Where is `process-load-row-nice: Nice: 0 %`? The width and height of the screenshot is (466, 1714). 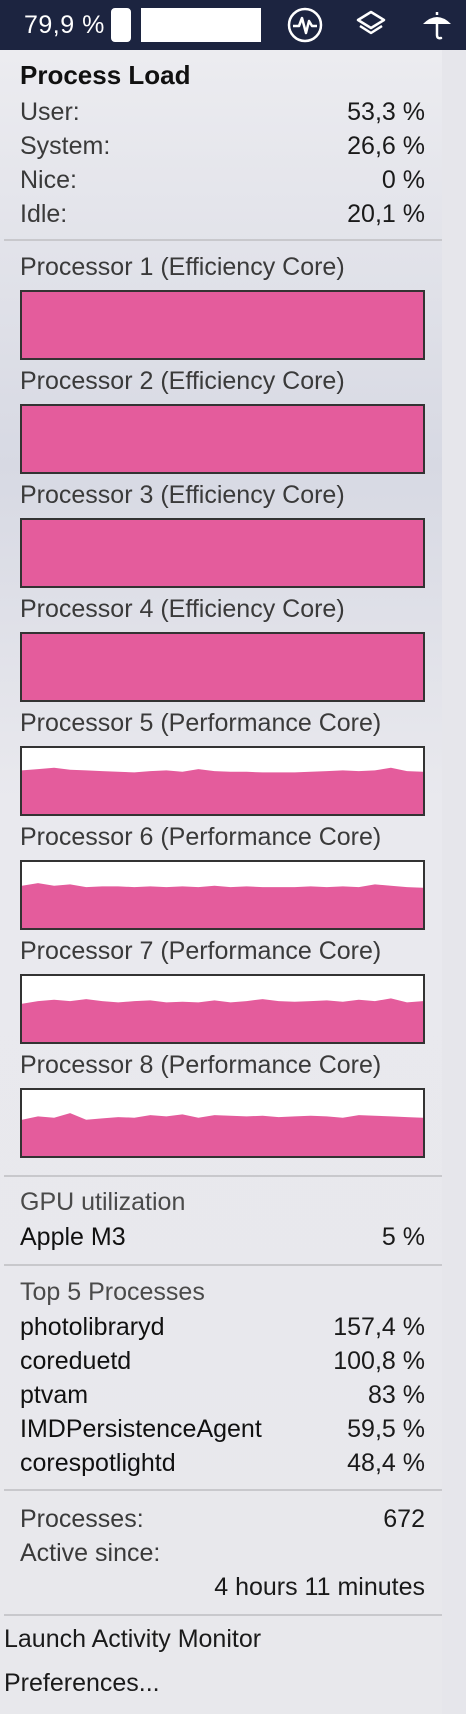
process-load-row-nice: Nice: 0 % is located at coordinates (222, 180).